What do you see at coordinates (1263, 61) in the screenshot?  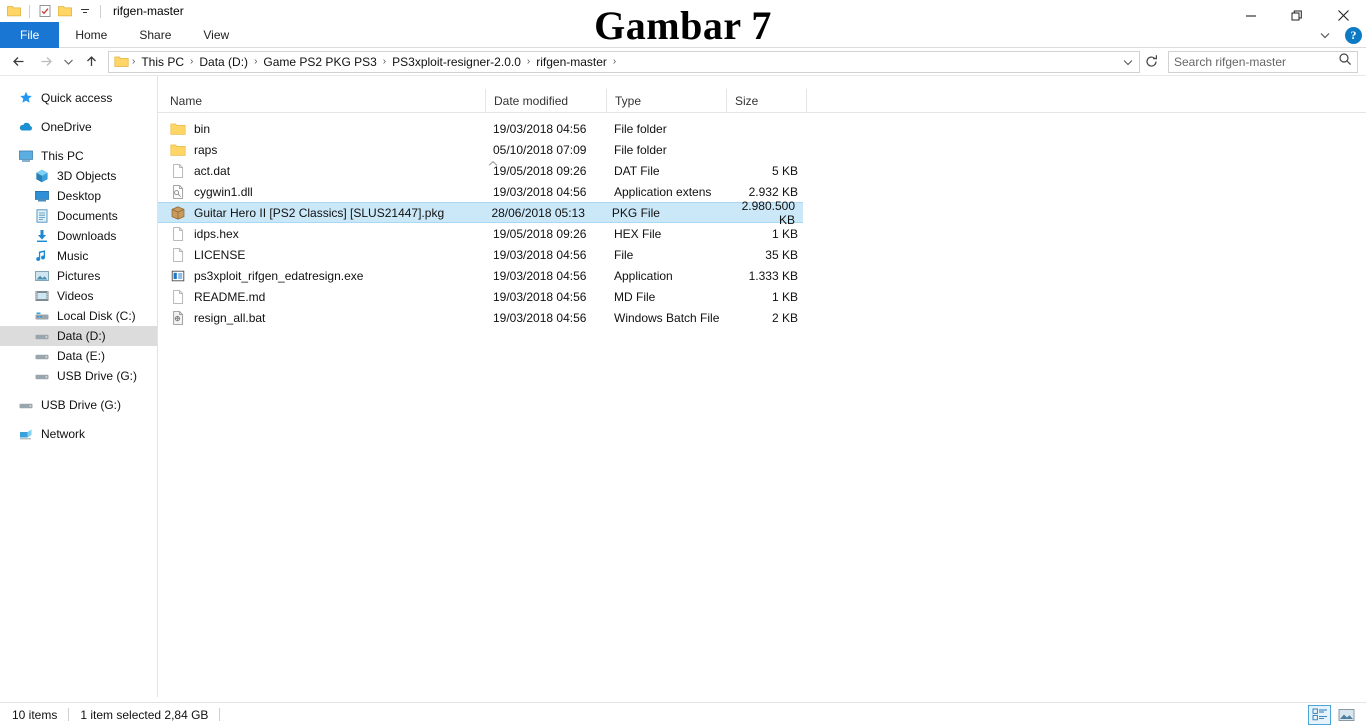 I see `search-input: Search rifgen-master` at bounding box center [1263, 61].